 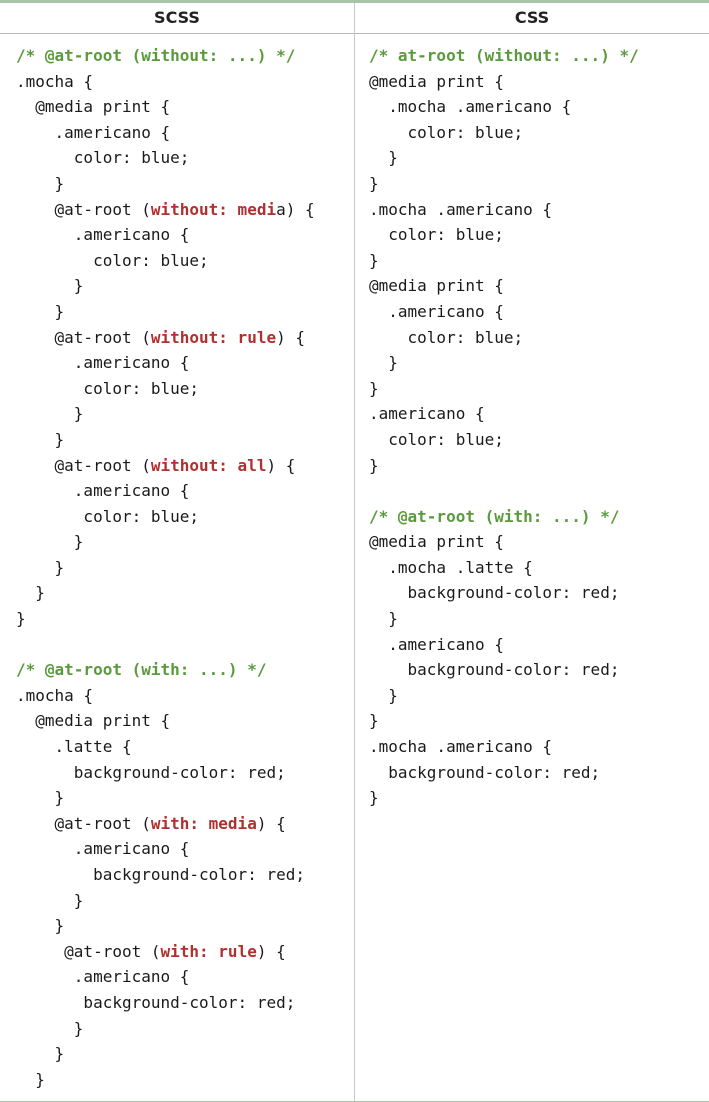 I want to click on code-line: @at-root (with: media) {, so click(x=165, y=824).